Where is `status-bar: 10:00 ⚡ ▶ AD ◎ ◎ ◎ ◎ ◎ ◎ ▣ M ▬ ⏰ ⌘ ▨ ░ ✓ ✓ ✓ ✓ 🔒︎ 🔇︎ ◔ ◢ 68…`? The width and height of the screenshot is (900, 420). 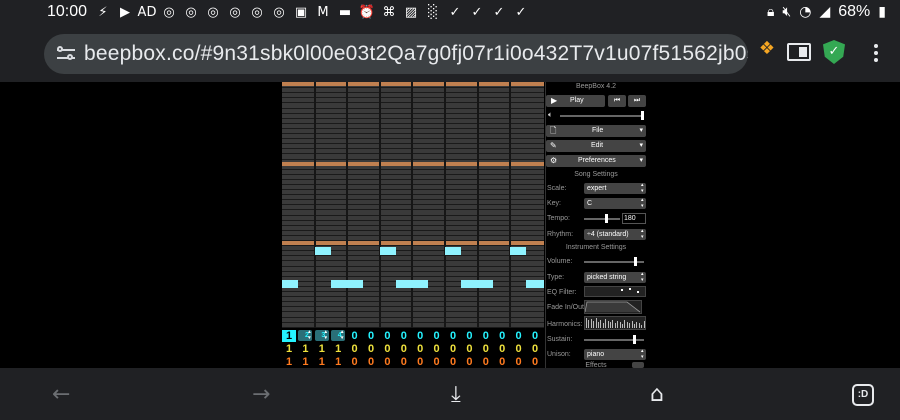
status-bar: 10:00 ⚡ ▶ AD ◎ ◎ ◎ ◎ ◎ ◎ ▣ M ▬ ⏰ ⌘ ▨ ░ ✓ ✓ ✓ ✓ 🔒︎ 🔇︎ ◔ ◢ 68… is located at coordinates (450, 13).